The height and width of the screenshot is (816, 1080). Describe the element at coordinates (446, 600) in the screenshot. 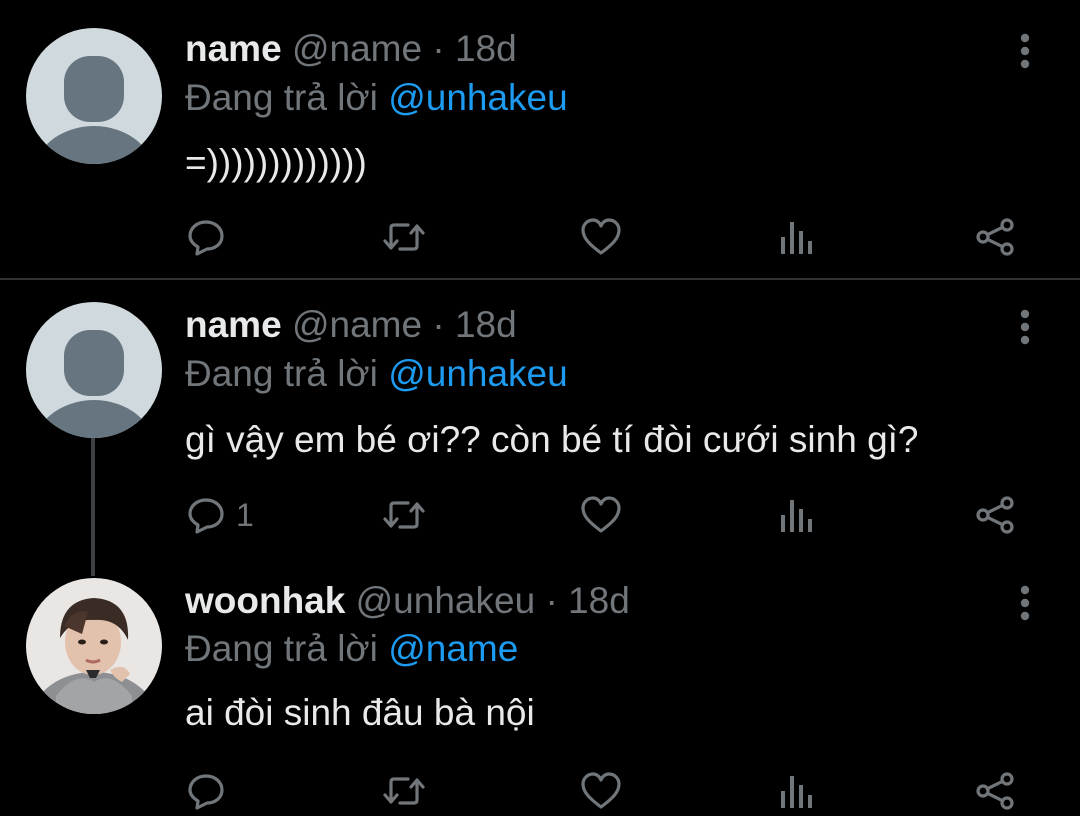

I see `handle: @unhakeu` at that location.